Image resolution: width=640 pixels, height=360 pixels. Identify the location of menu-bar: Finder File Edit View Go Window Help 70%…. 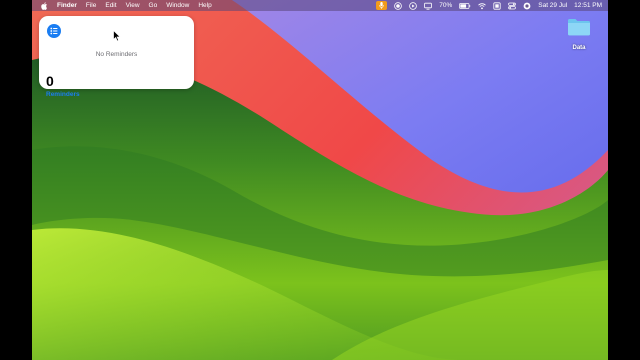
(320, 5).